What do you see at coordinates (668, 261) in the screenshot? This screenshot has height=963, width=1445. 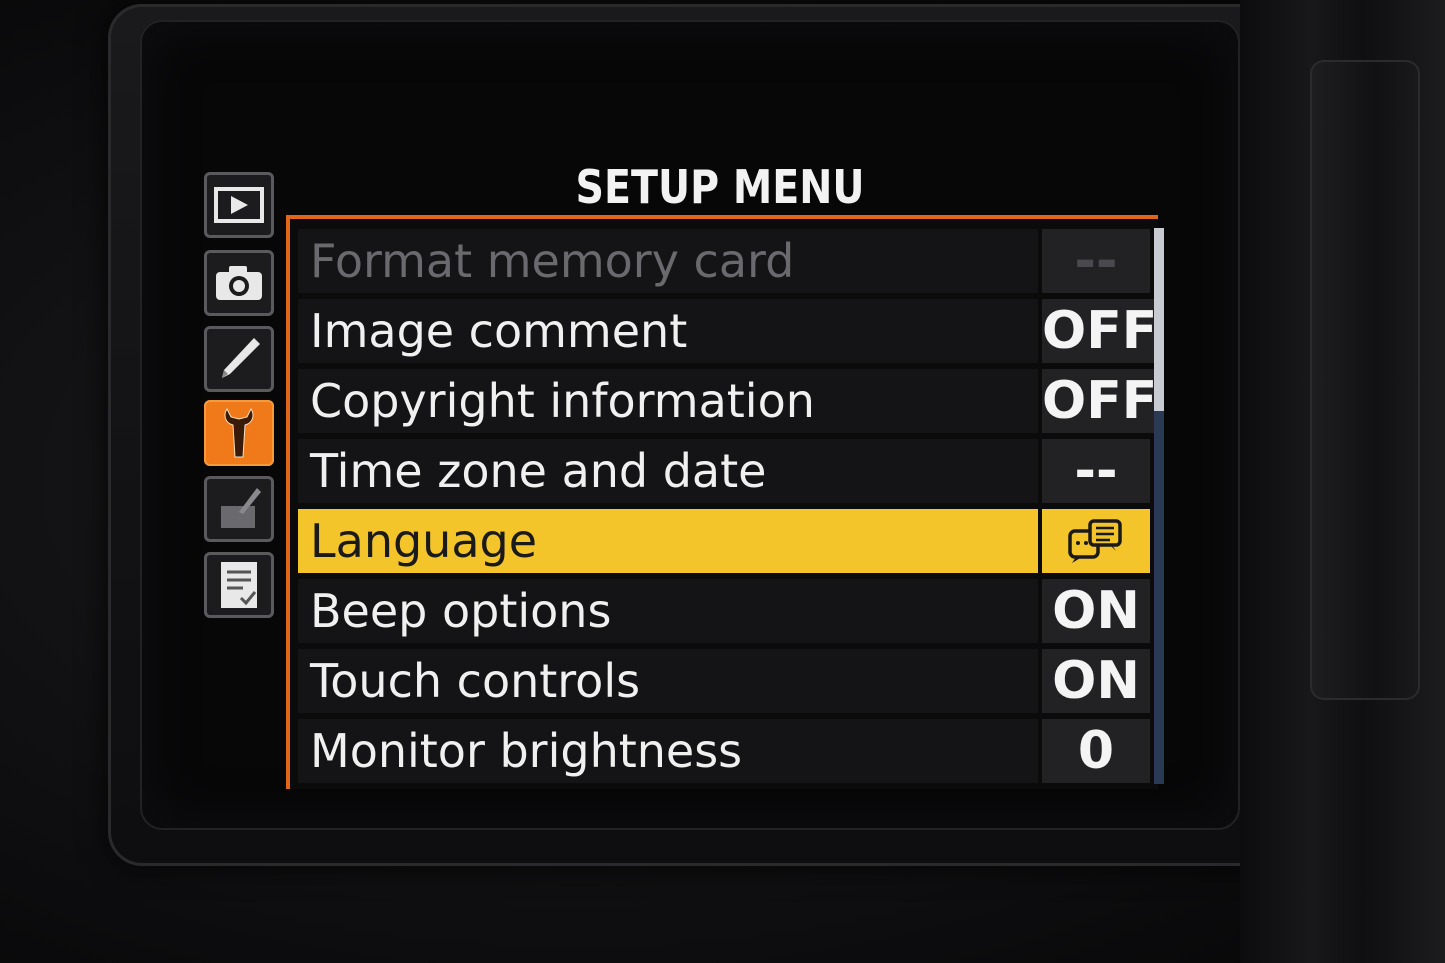 I see `menu-item-label: Format memory card` at bounding box center [668, 261].